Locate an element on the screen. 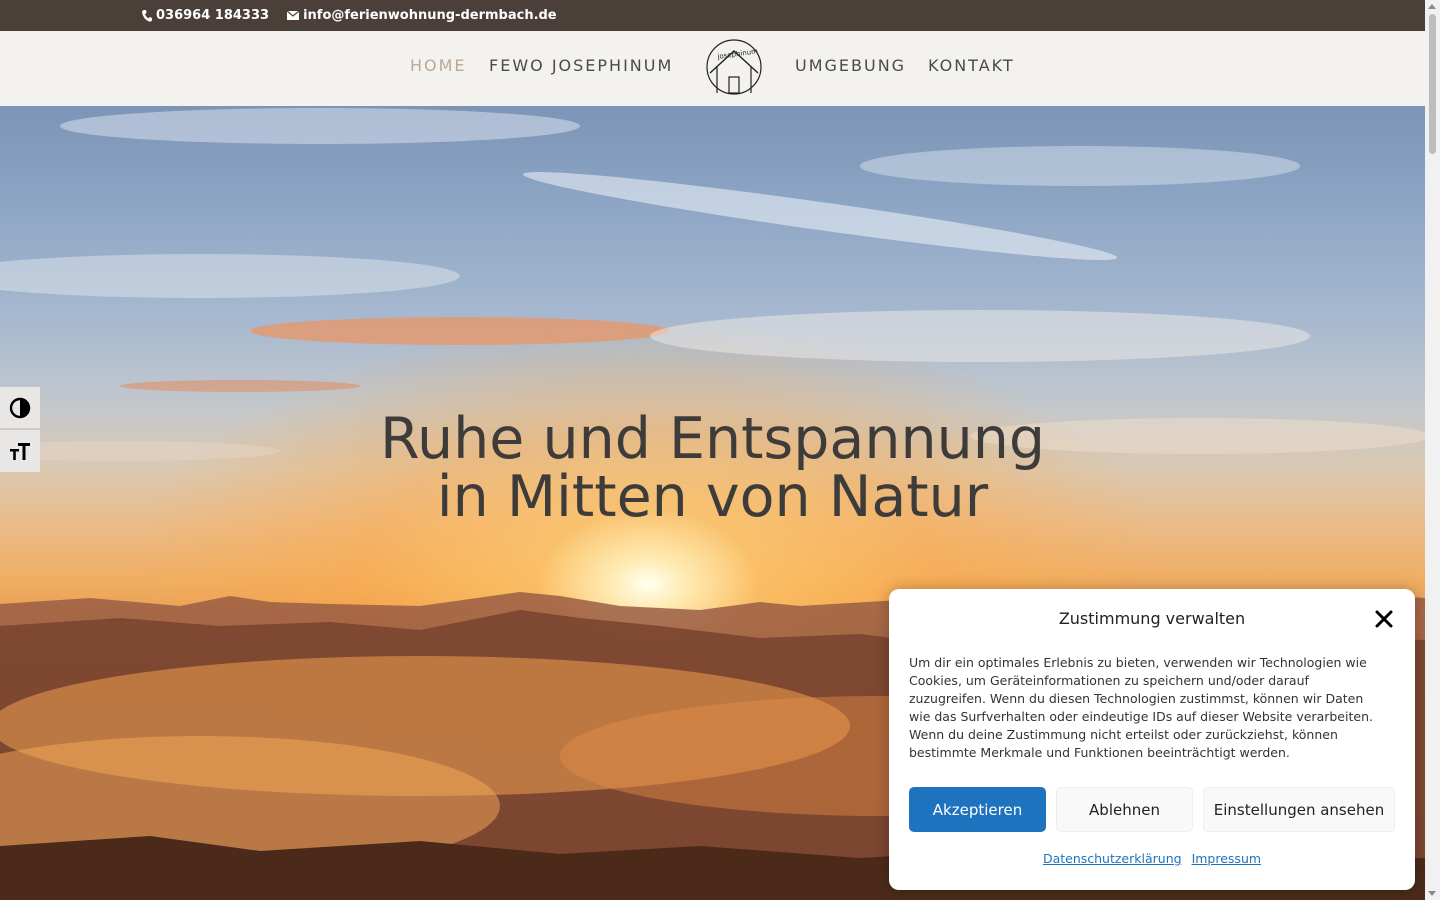  scroll-down-arrow-icon is located at coordinates (1432, 893).